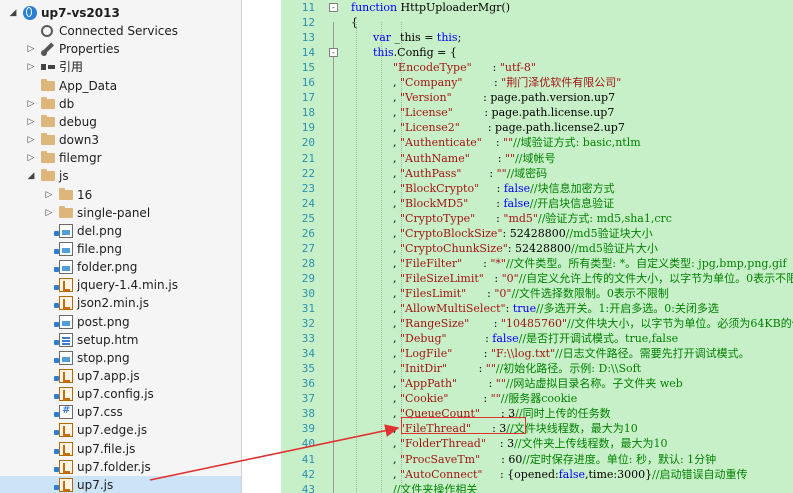  Describe the element at coordinates (261, 246) in the screenshot. I see `panel-splitter` at that location.